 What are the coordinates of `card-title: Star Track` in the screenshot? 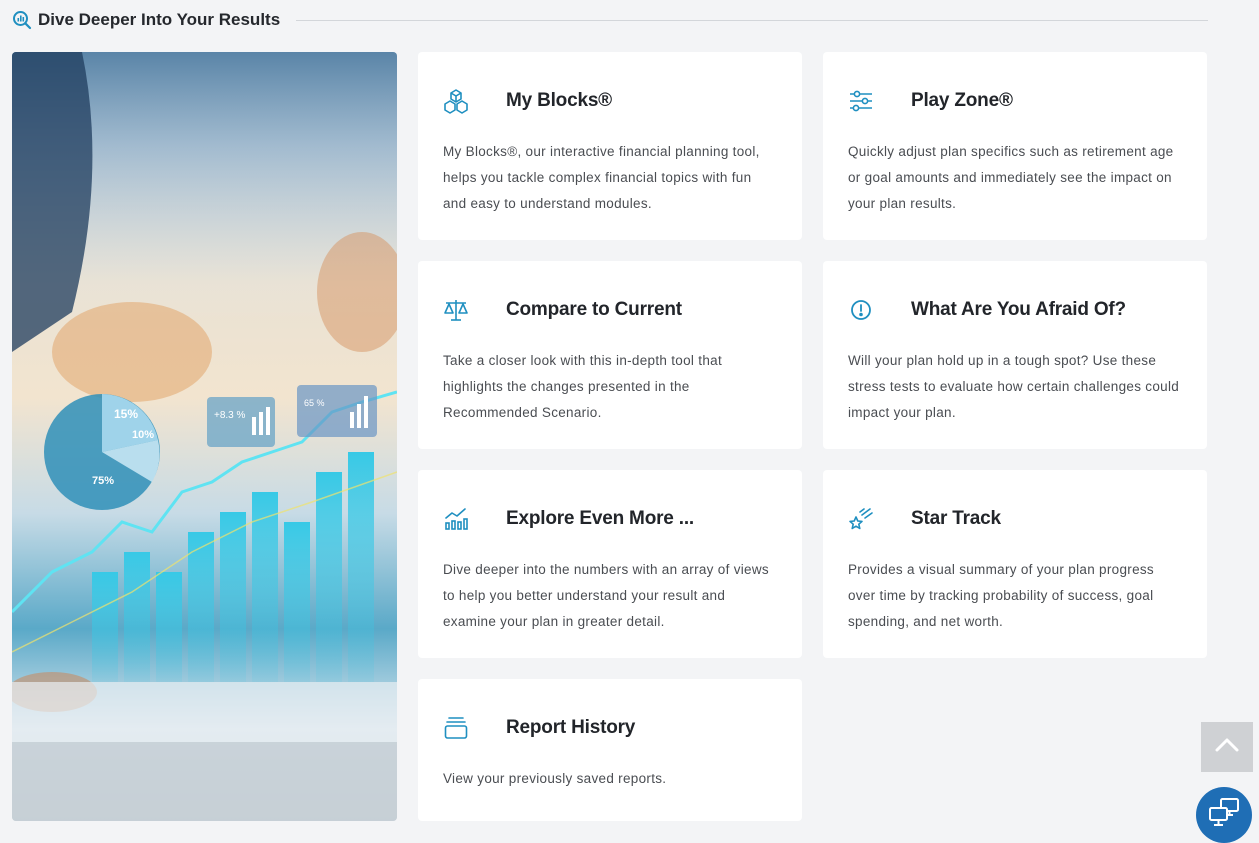 It's located at (956, 518).